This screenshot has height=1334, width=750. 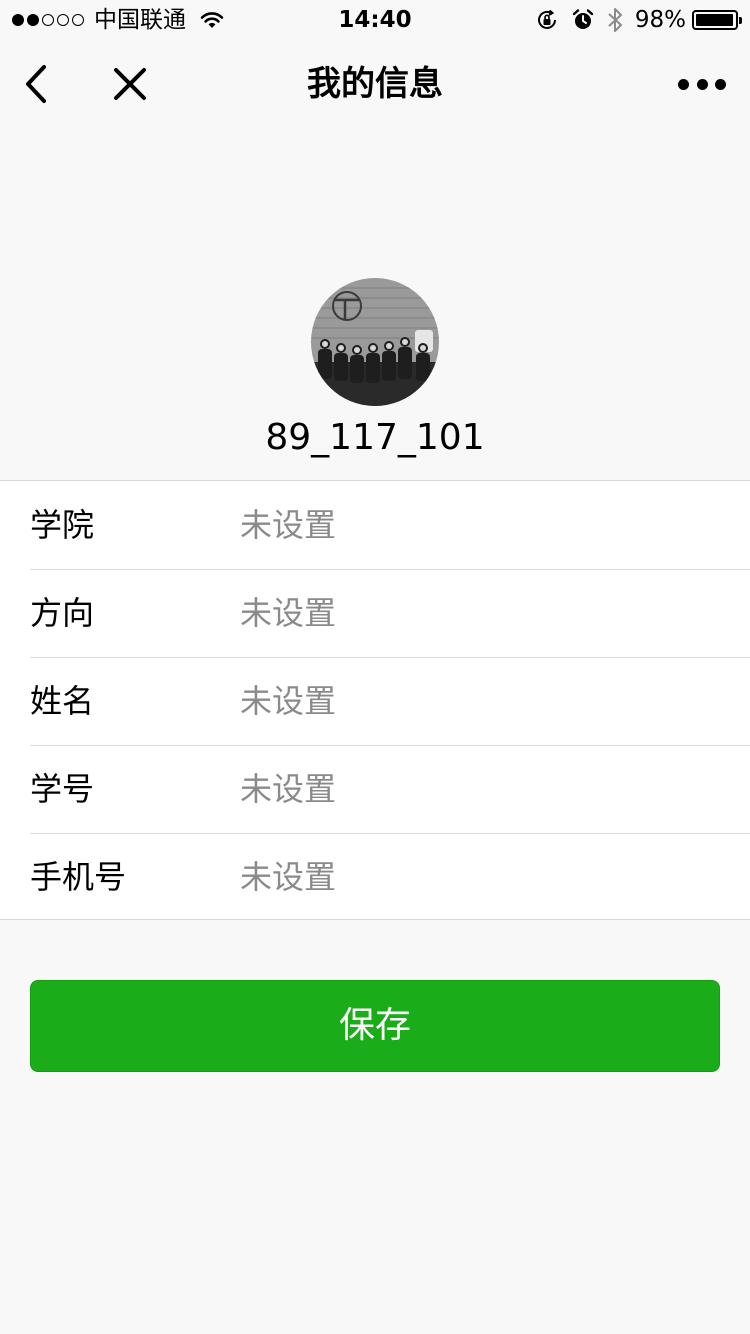 What do you see at coordinates (62, 701) in the screenshot?
I see `form-label: 姓名` at bounding box center [62, 701].